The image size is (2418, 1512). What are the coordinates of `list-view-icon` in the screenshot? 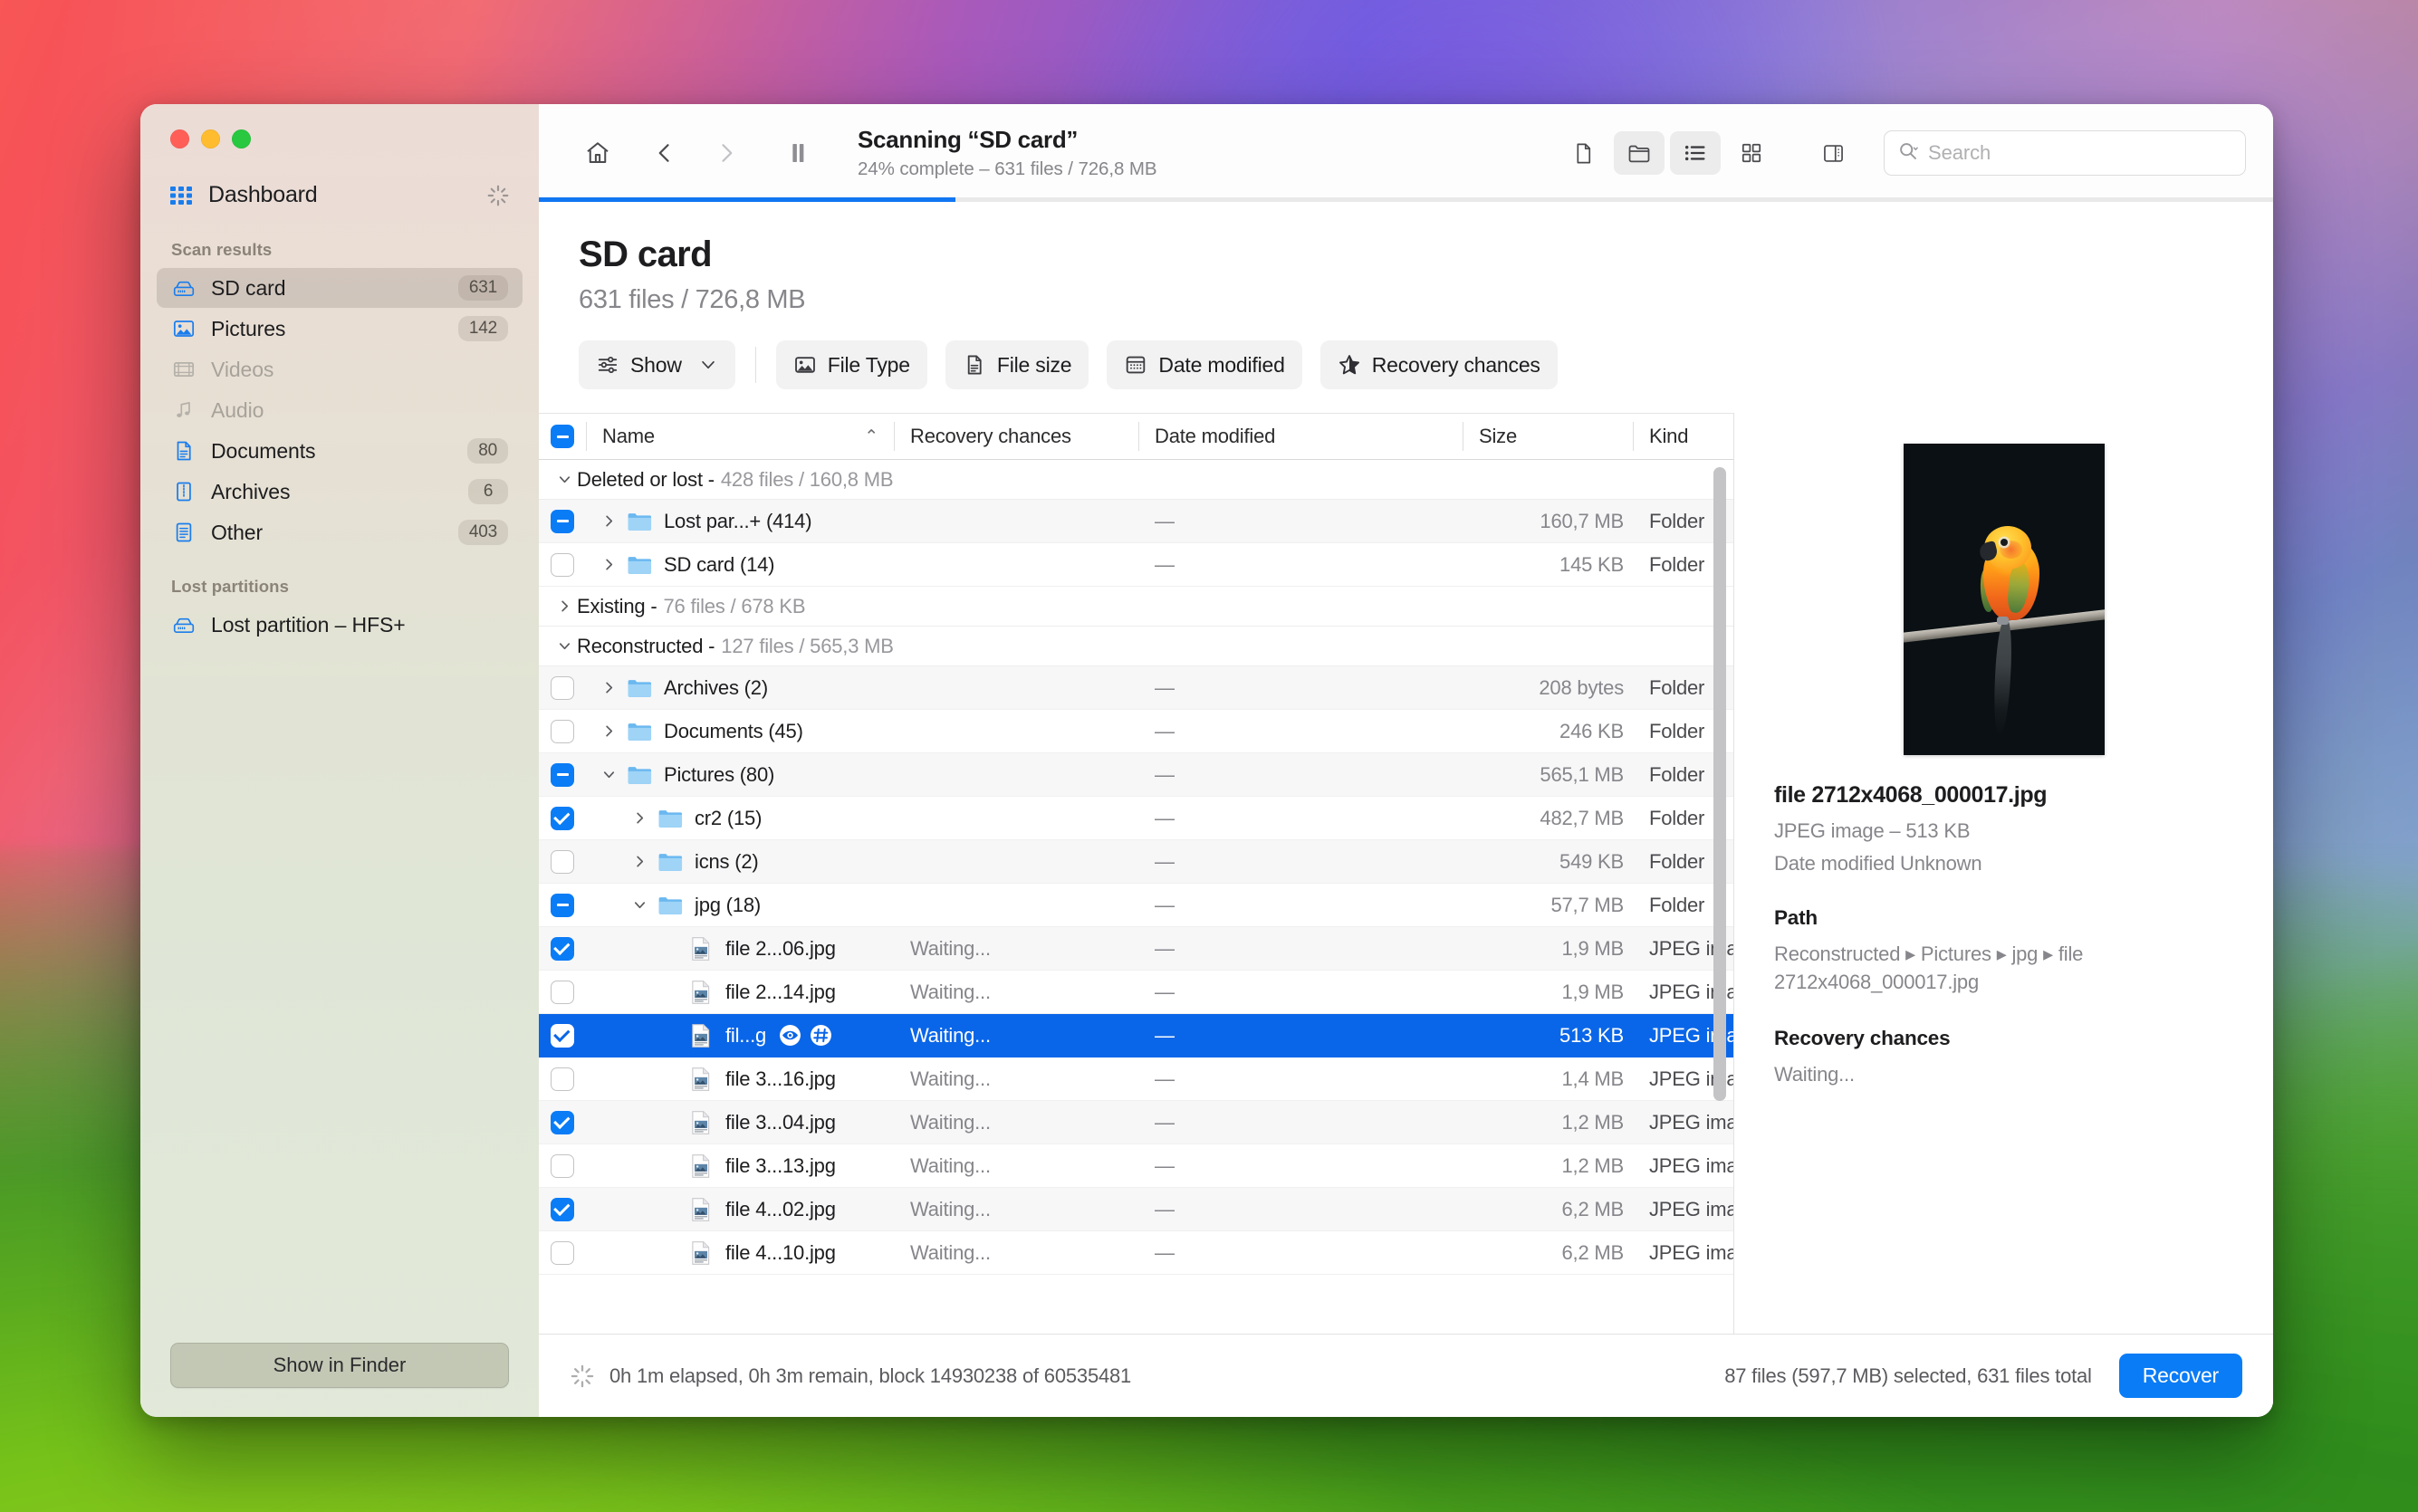 It's located at (1696, 153).